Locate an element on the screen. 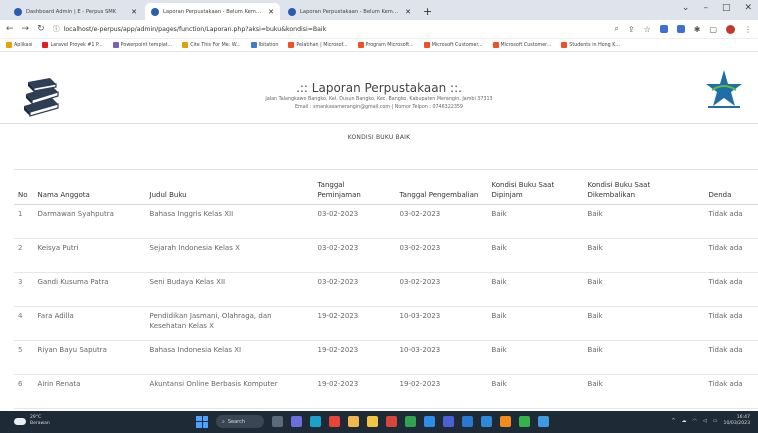  tab-laporan-2: Laporan Perpustakaan - Belum Kembali ✕ is located at coordinates (349, 11).